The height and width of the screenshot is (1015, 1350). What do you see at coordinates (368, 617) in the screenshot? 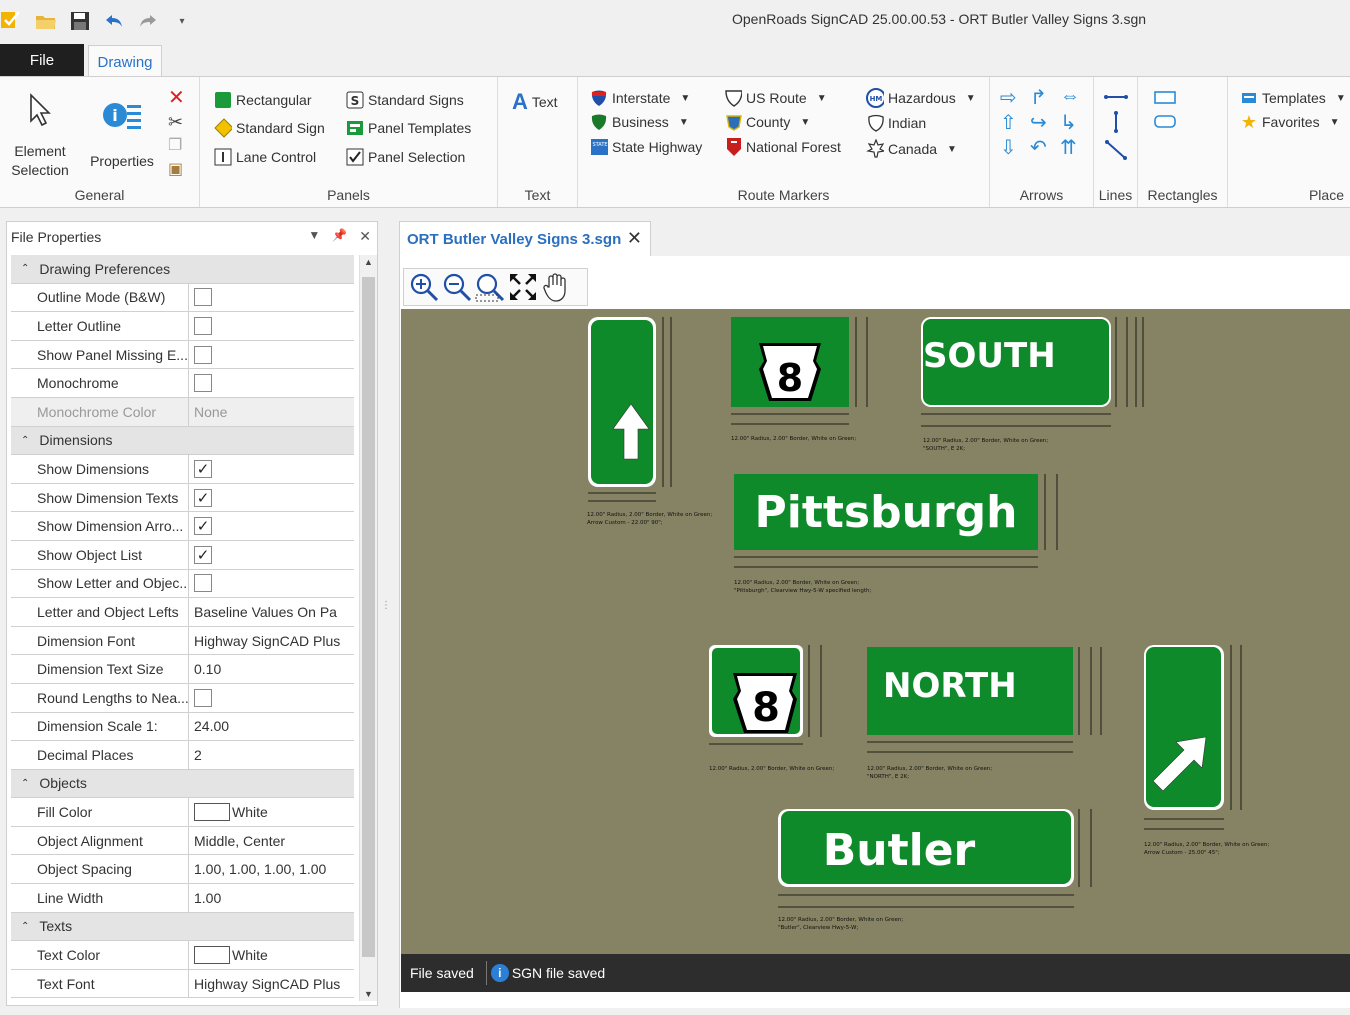
I see `scrollbar-thumb` at bounding box center [368, 617].